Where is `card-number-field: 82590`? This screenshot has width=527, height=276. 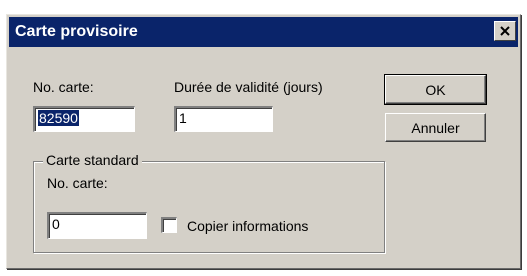
card-number-field: 82590 is located at coordinates (84, 119).